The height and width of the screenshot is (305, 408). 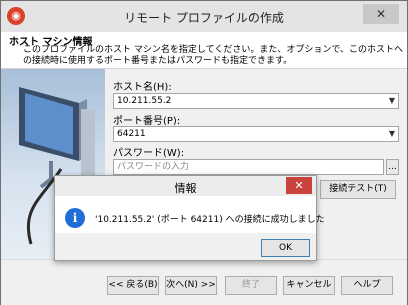 What do you see at coordinates (251, 285) in the screenshot?
I see `finish-button: 終了` at bounding box center [251, 285].